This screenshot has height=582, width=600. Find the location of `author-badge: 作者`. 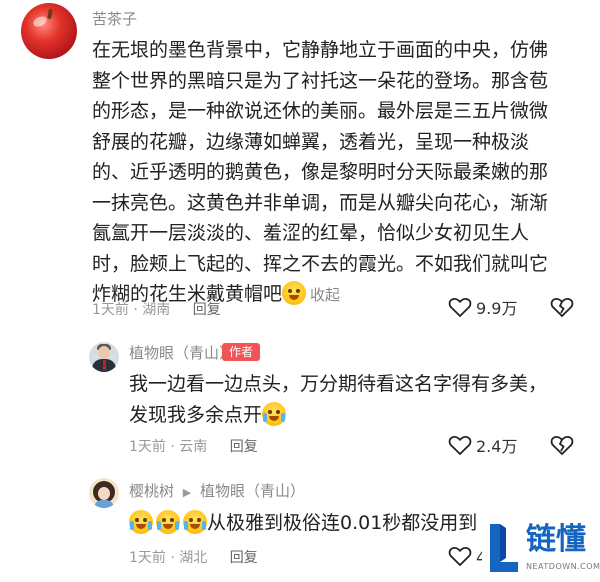

author-badge: 作者 is located at coordinates (241, 352).